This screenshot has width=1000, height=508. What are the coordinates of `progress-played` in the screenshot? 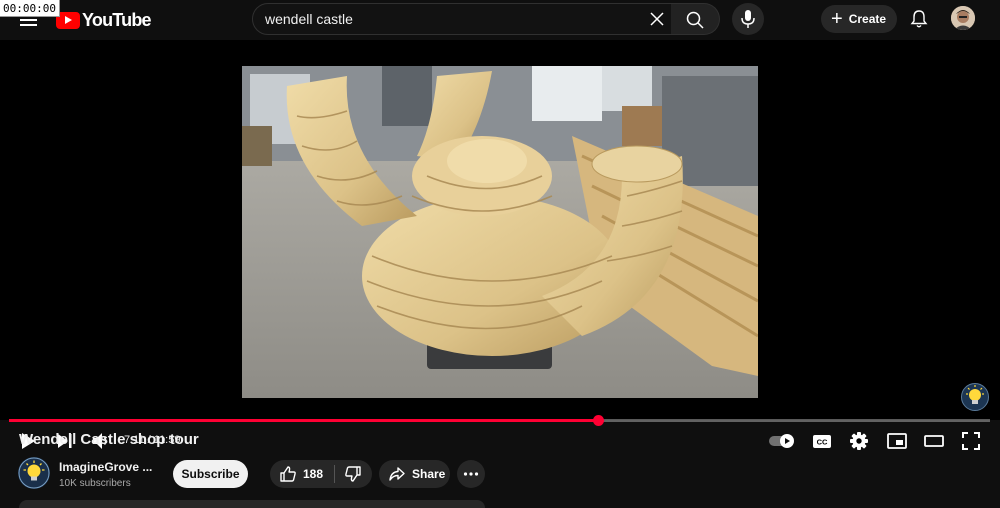 It's located at (303, 420).